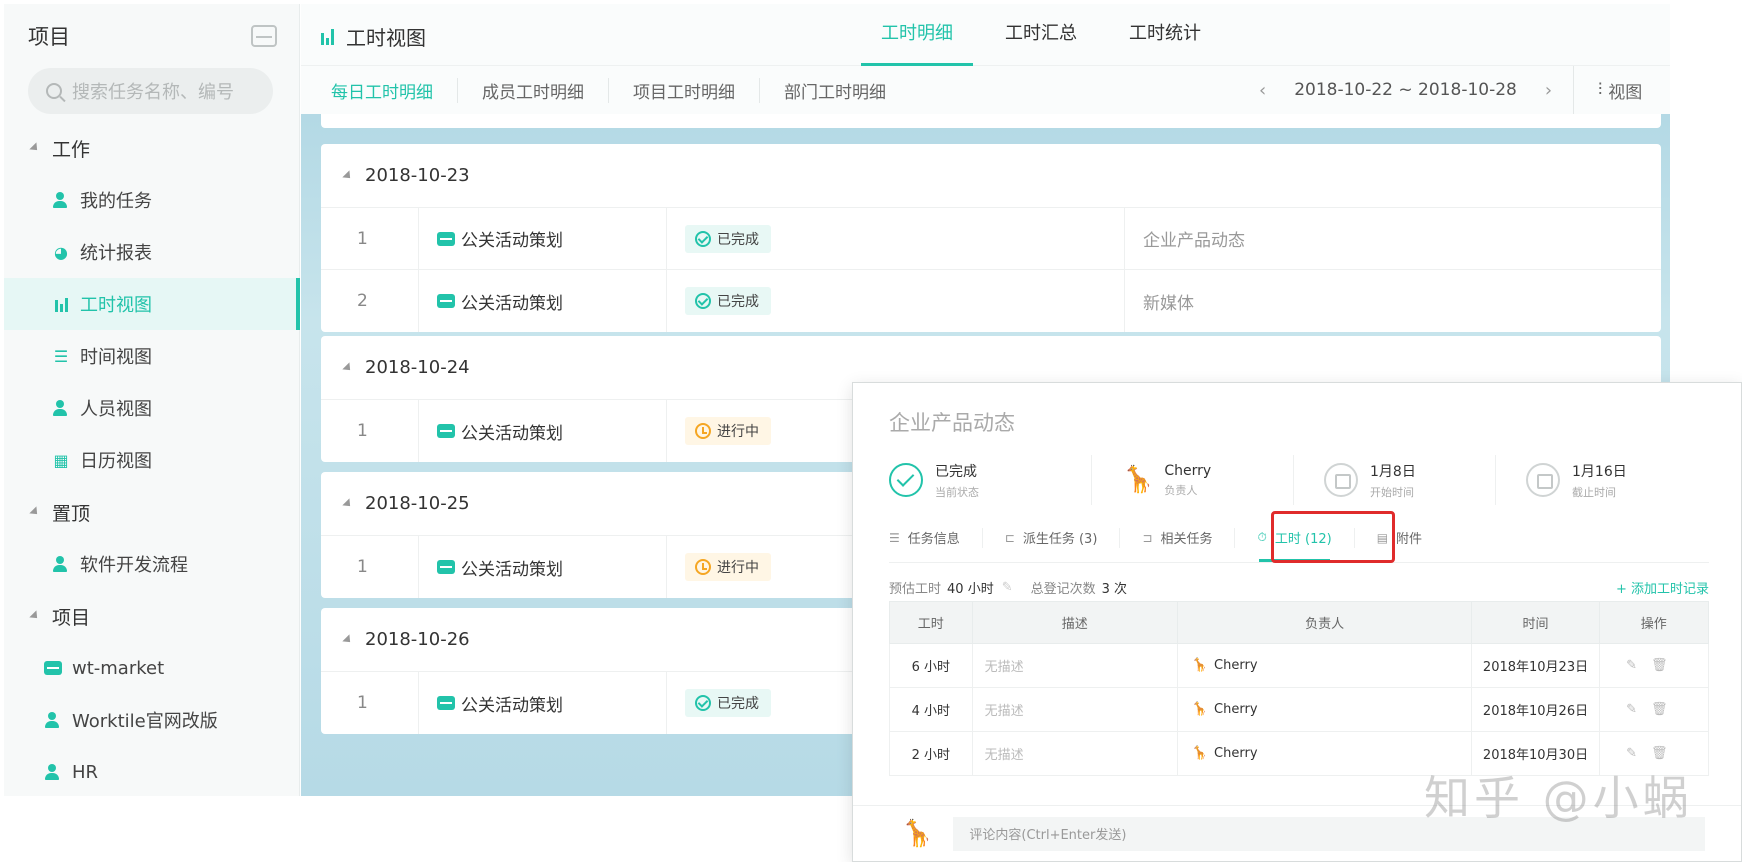 The width and height of the screenshot is (1742, 862). I want to click on subtab-department: 部门工时明细, so click(834, 90).